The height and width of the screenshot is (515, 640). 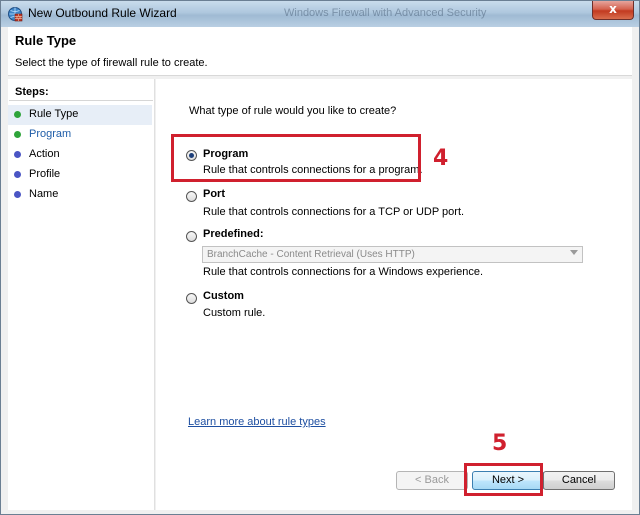 I want to click on step-action: Action, so click(x=80, y=155).